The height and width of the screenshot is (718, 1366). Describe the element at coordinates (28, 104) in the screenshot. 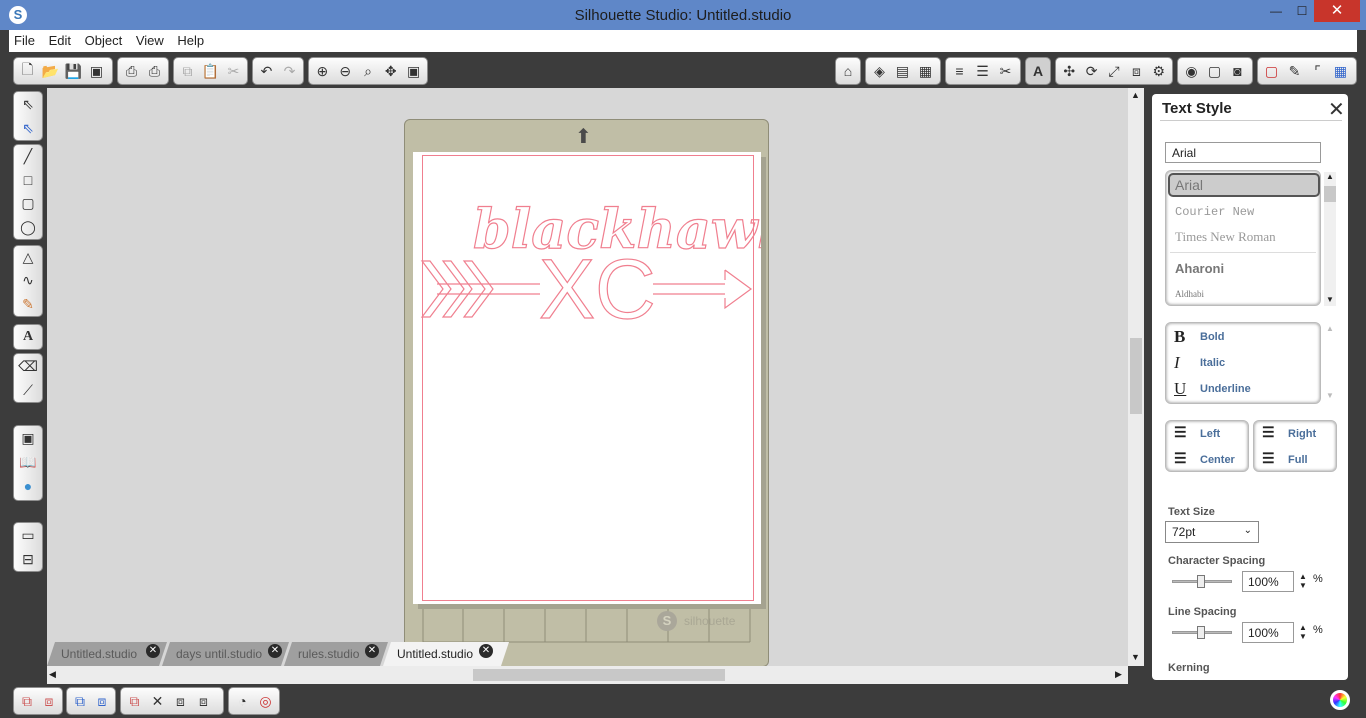

I see `select-pointer-icon: ⇖` at that location.